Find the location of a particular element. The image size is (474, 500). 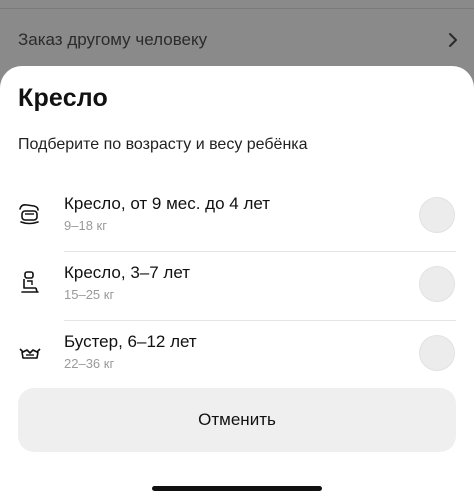

order-for-another-person-label: Заказ другому человеку is located at coordinates (113, 39).